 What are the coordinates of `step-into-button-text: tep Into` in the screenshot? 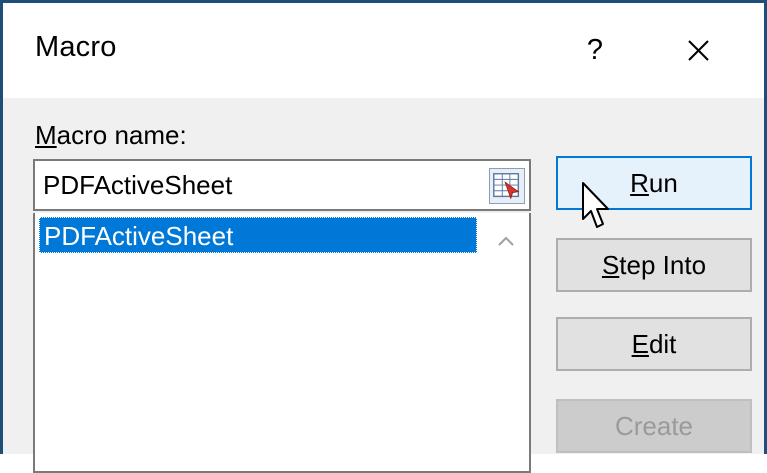 It's located at (663, 265).